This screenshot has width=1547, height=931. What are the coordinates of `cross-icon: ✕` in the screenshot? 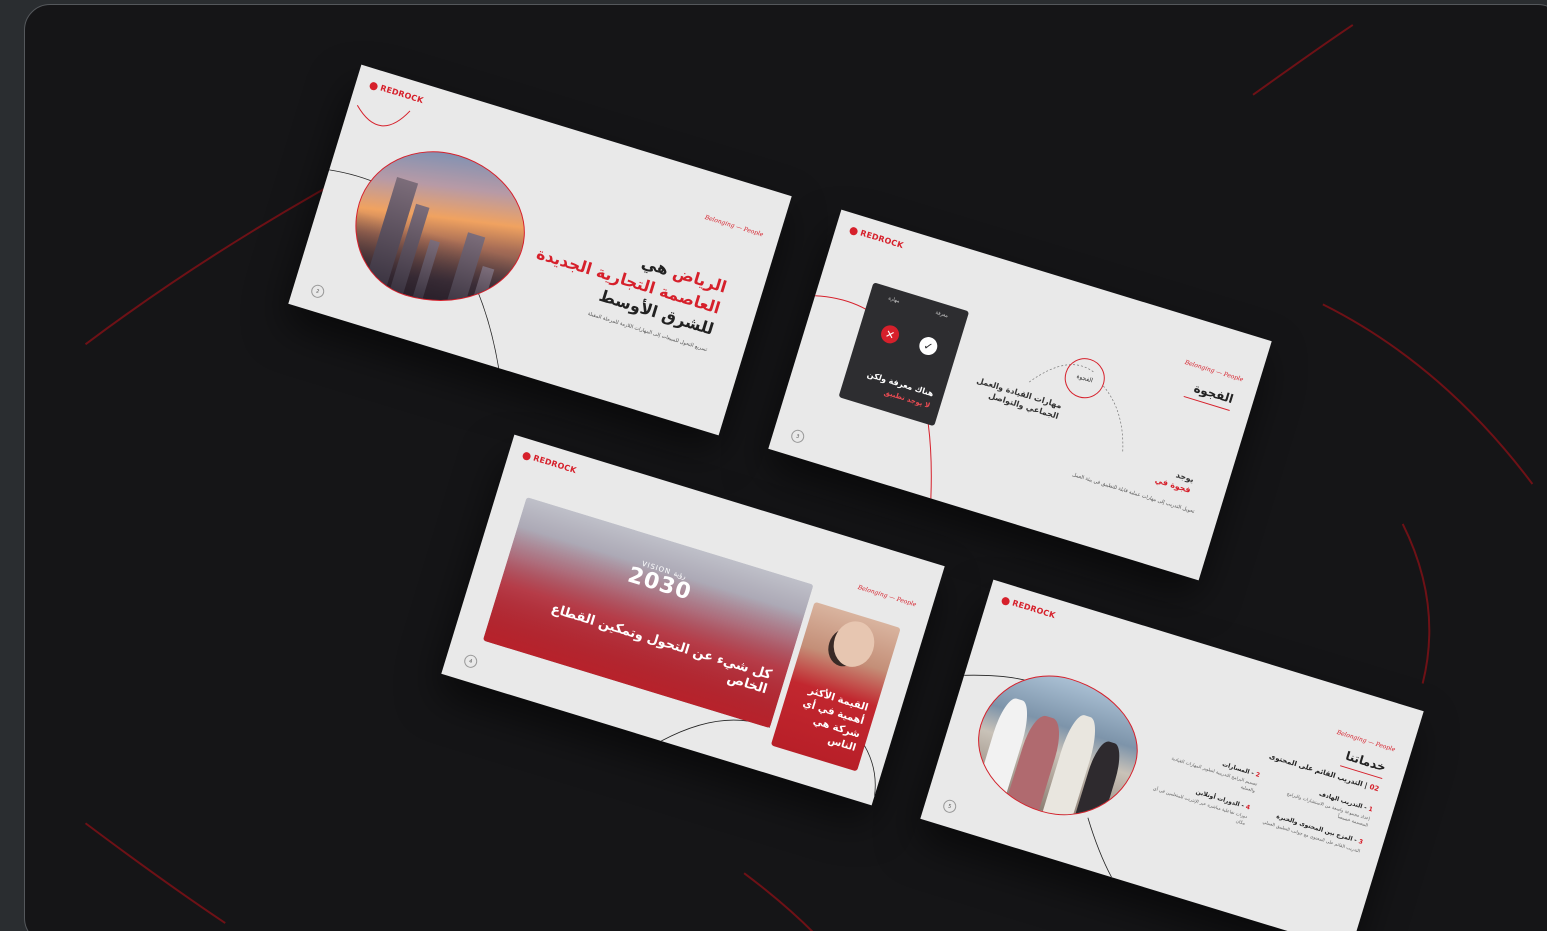 It's located at (890, 334).